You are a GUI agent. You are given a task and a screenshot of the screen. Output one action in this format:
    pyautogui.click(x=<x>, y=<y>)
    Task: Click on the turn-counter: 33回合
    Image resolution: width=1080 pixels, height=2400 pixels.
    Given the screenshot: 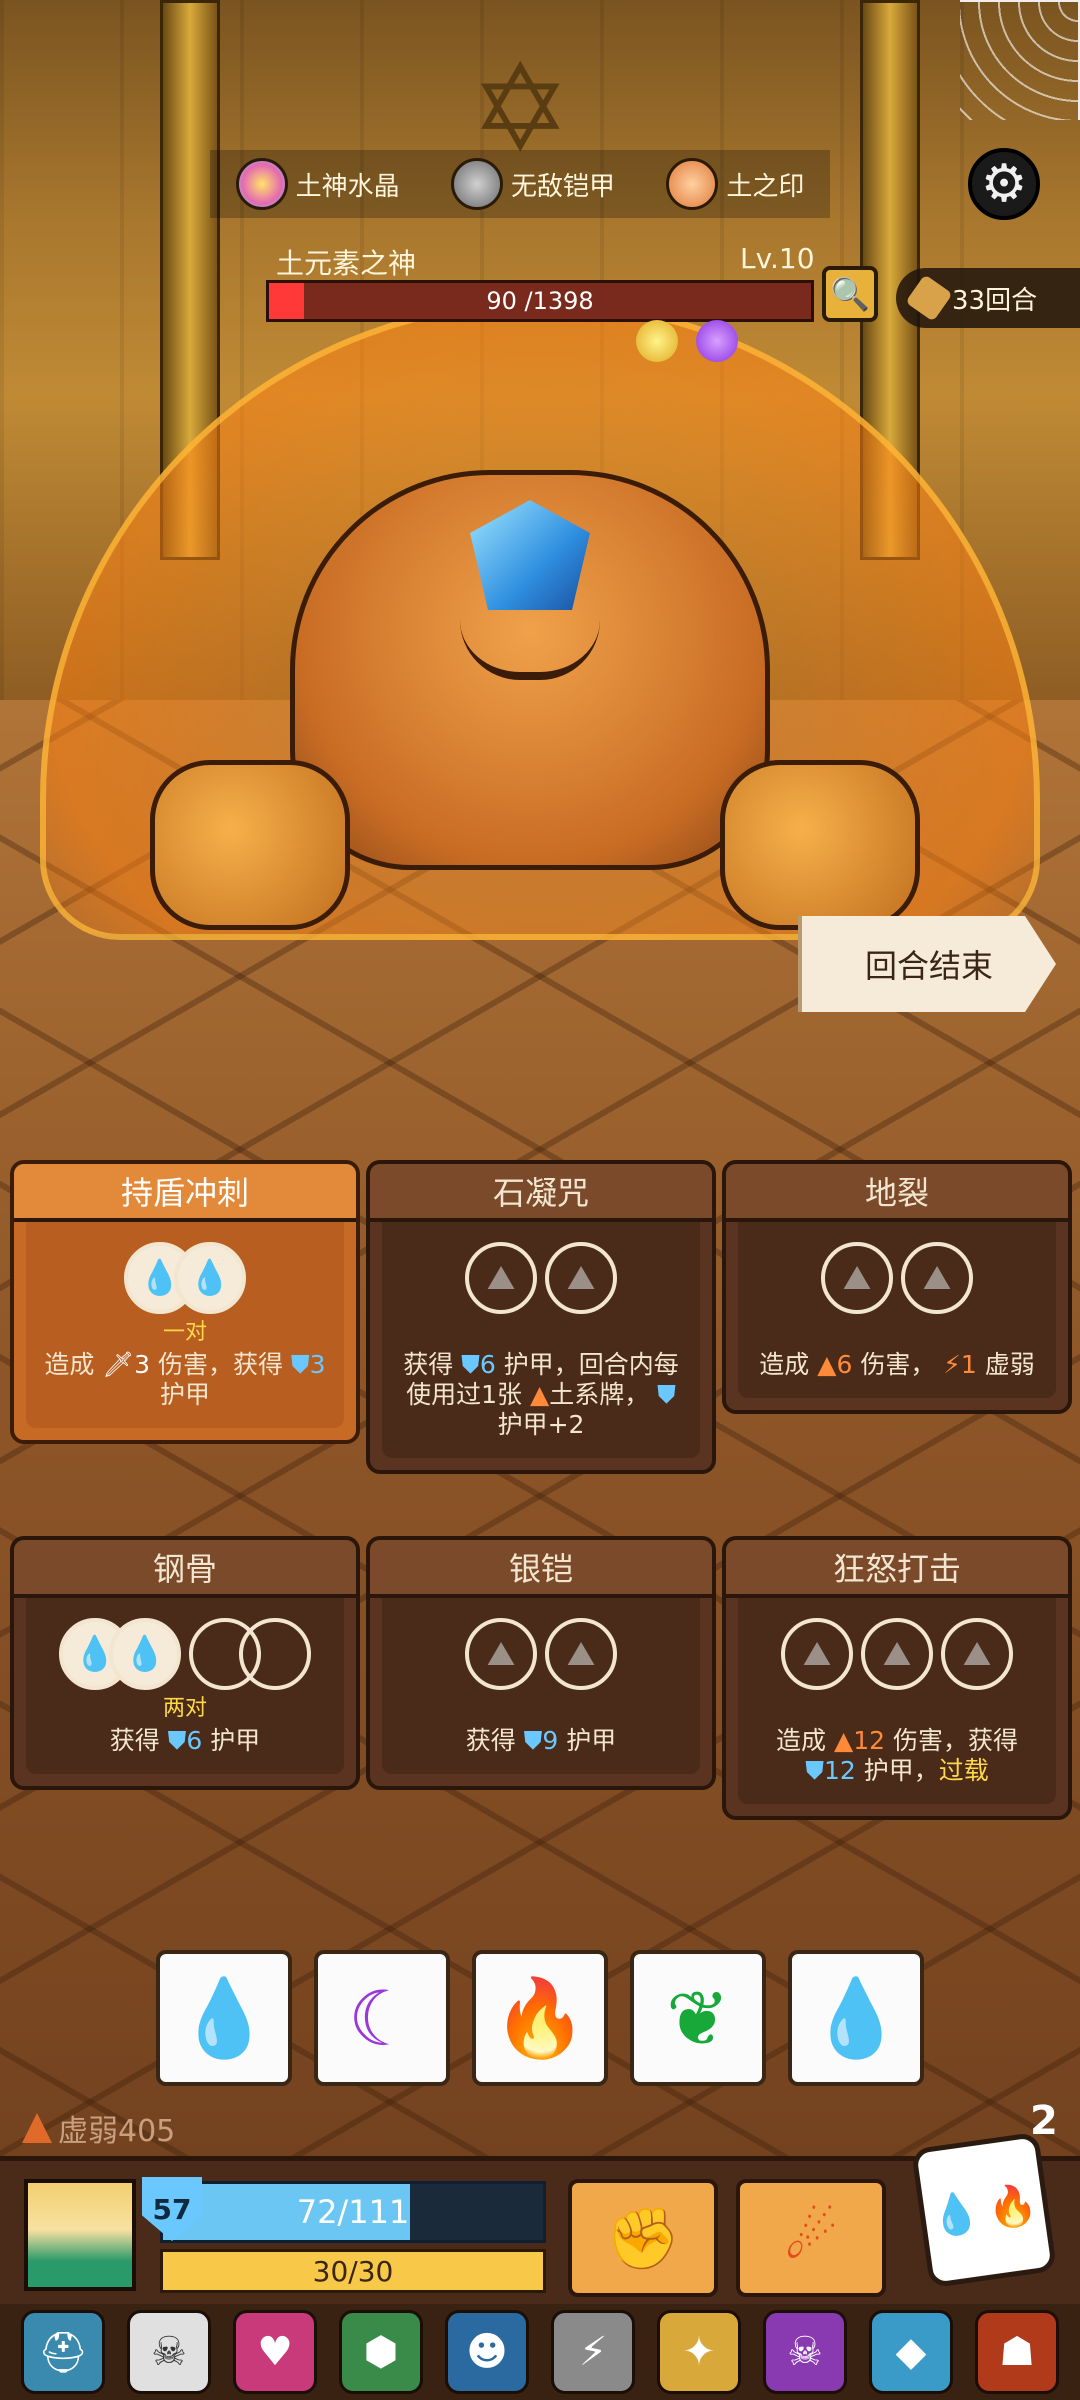 What is the action you would take?
    pyautogui.click(x=988, y=298)
    